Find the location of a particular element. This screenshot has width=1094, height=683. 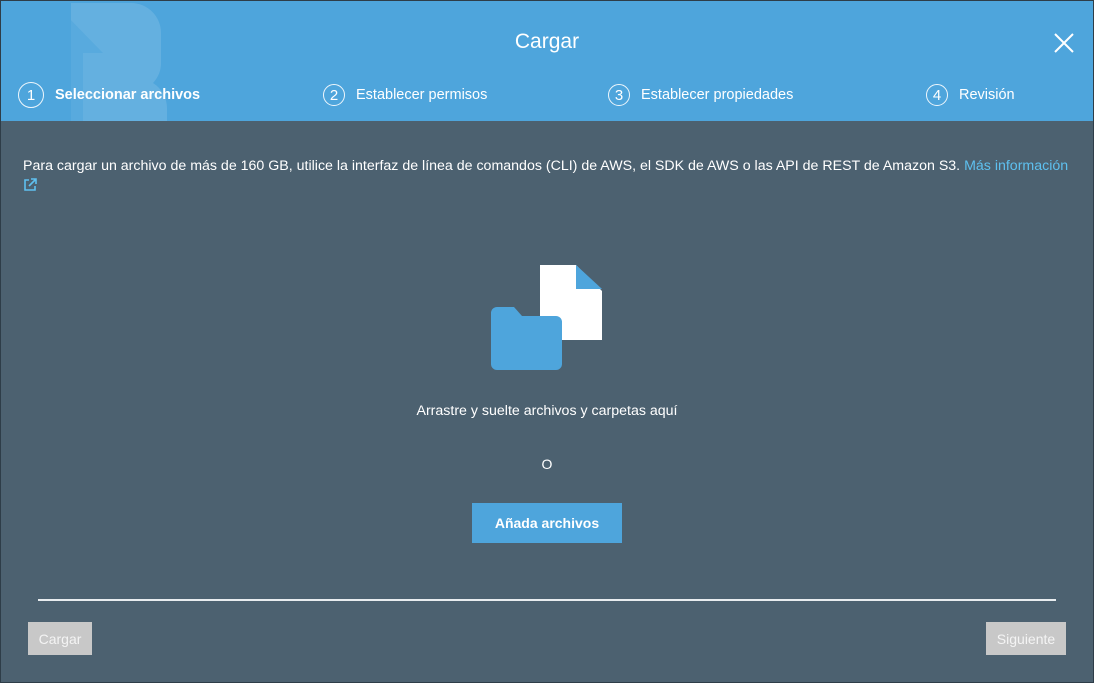

step-label: Establecer propiedades is located at coordinates (717, 95).